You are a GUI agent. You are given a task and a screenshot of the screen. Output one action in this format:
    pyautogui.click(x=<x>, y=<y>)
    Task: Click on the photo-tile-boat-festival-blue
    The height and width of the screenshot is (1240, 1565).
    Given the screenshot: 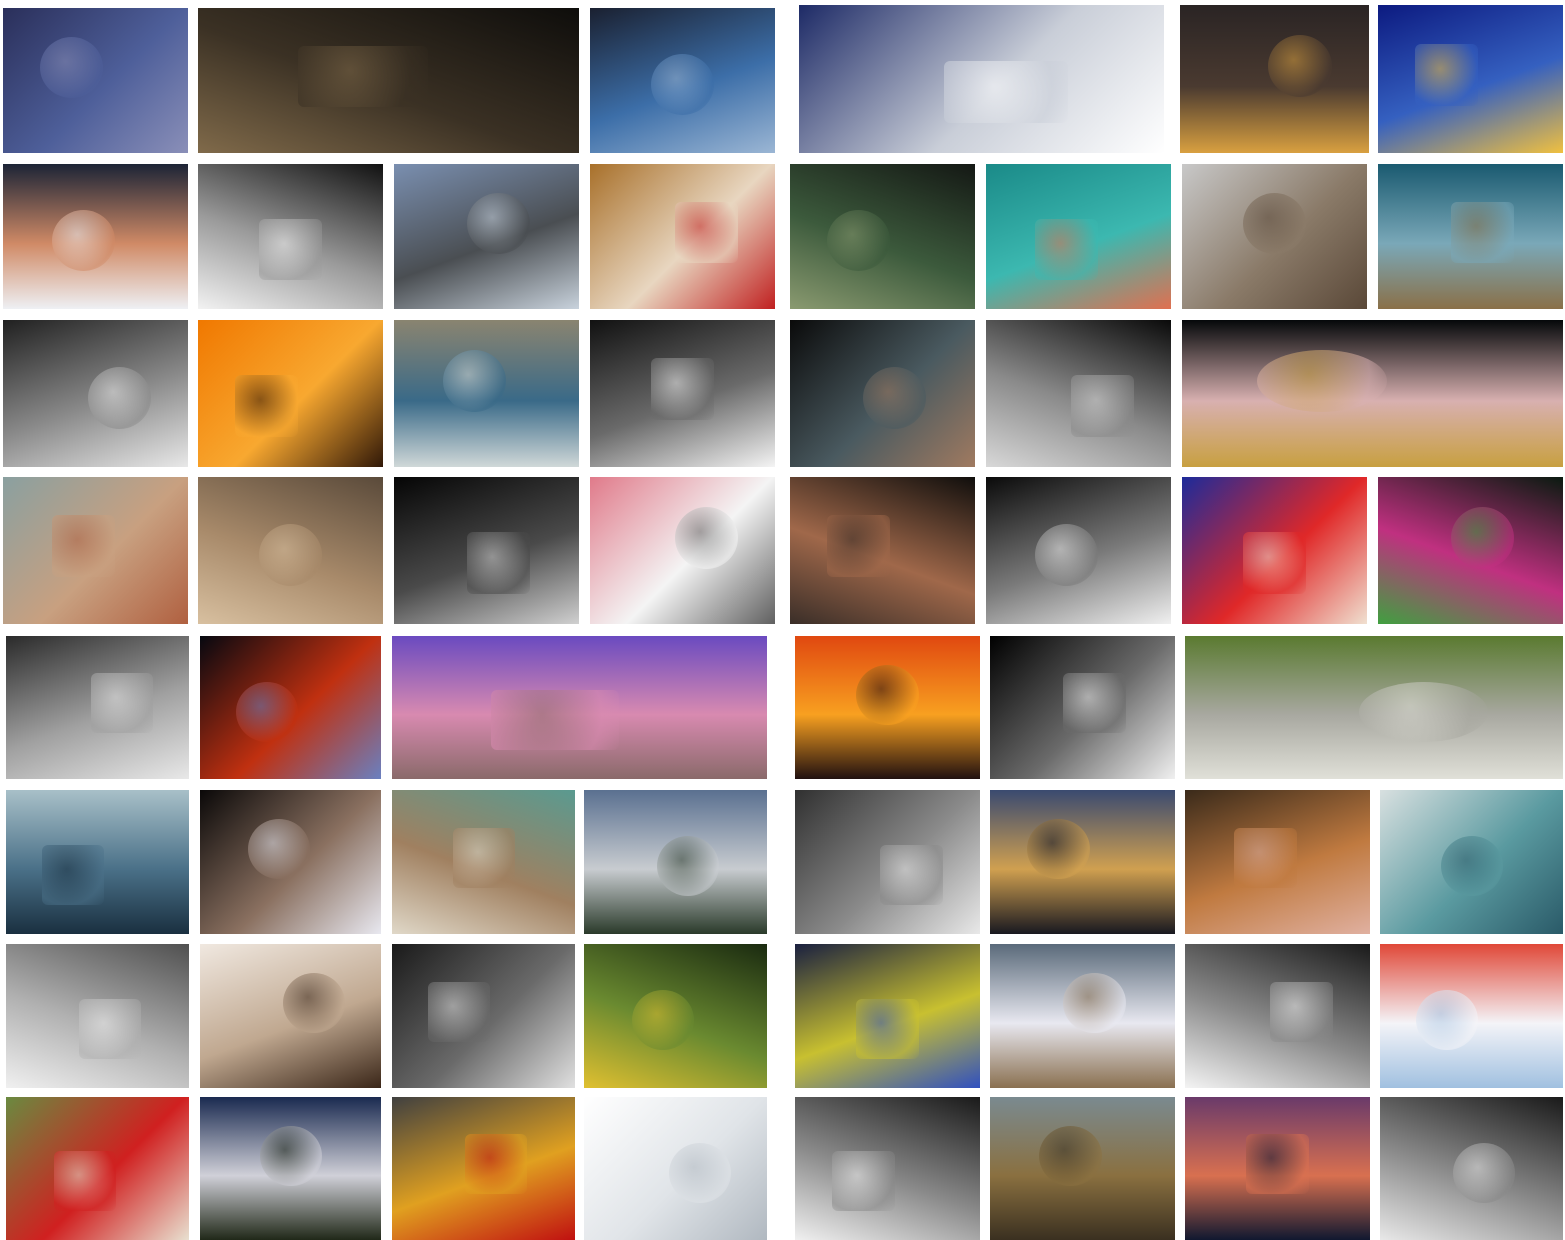 What is the action you would take?
    pyautogui.click(x=1274, y=550)
    